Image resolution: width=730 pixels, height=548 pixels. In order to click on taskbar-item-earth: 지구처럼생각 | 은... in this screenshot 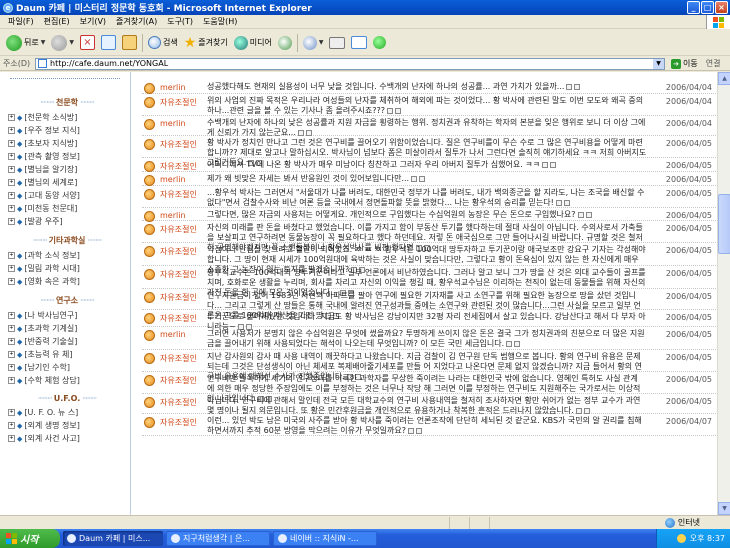, I will do `click(218, 538)`.